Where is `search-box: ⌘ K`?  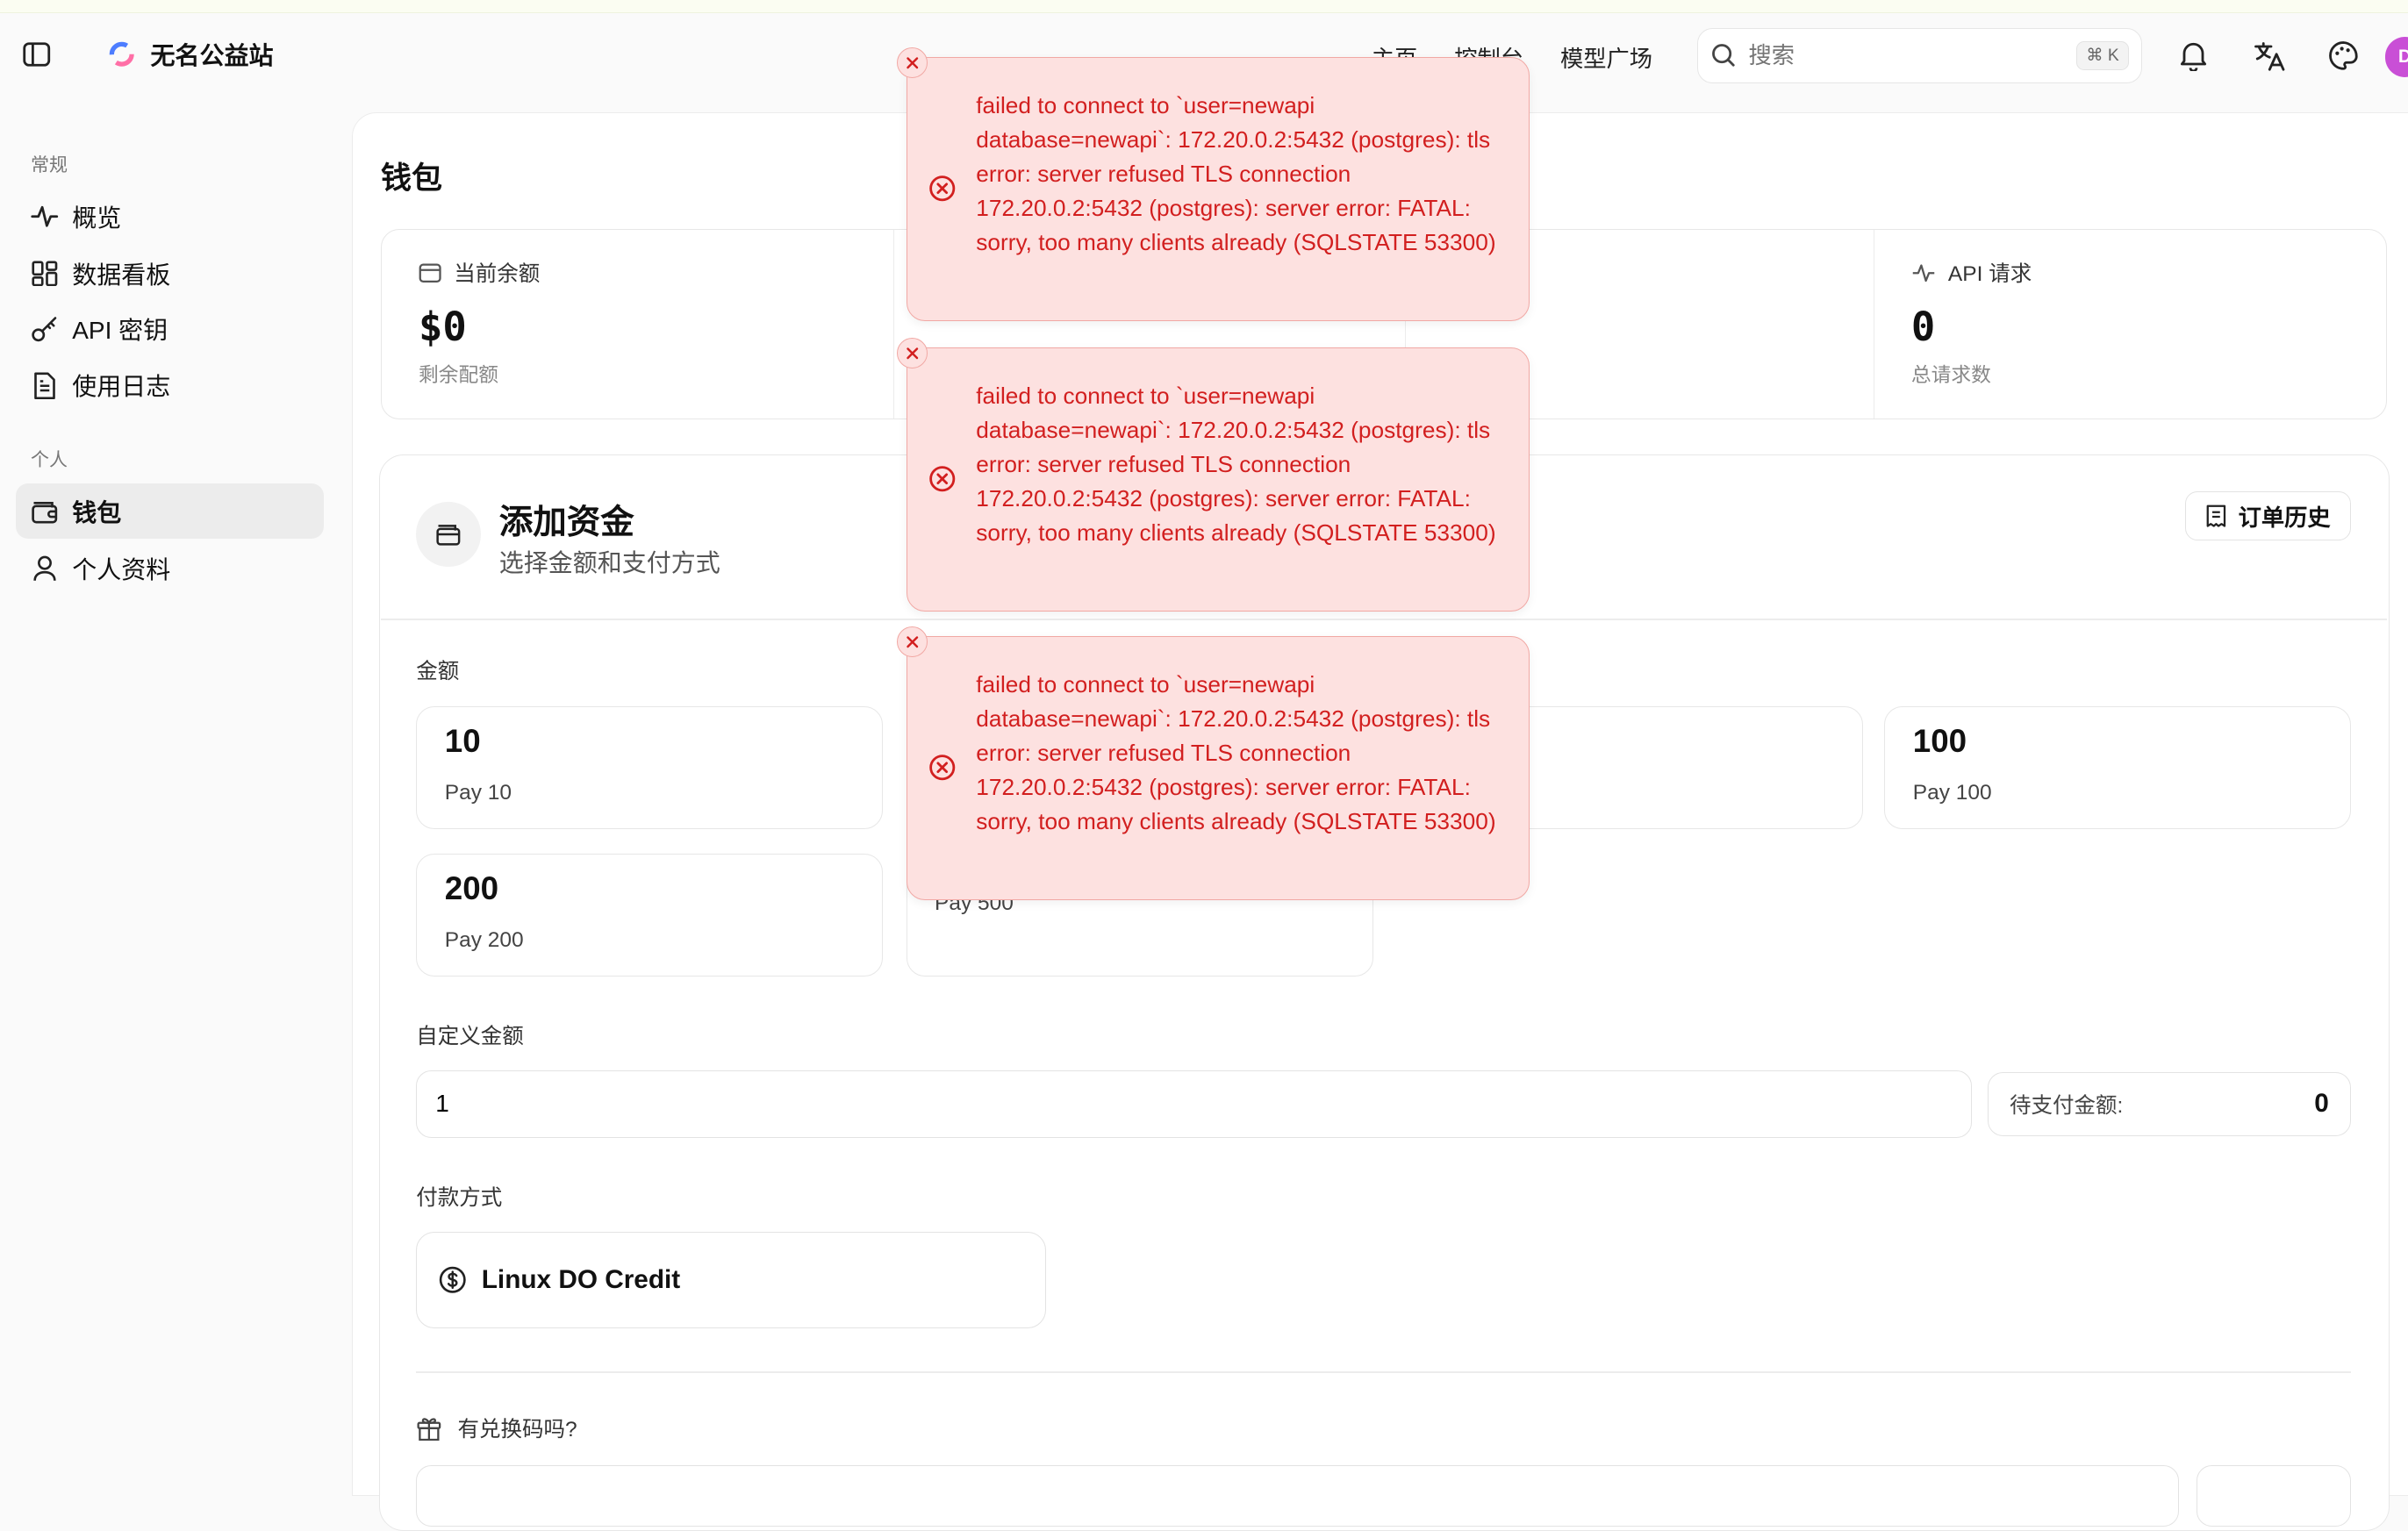 search-box: ⌘ K is located at coordinates (1920, 55).